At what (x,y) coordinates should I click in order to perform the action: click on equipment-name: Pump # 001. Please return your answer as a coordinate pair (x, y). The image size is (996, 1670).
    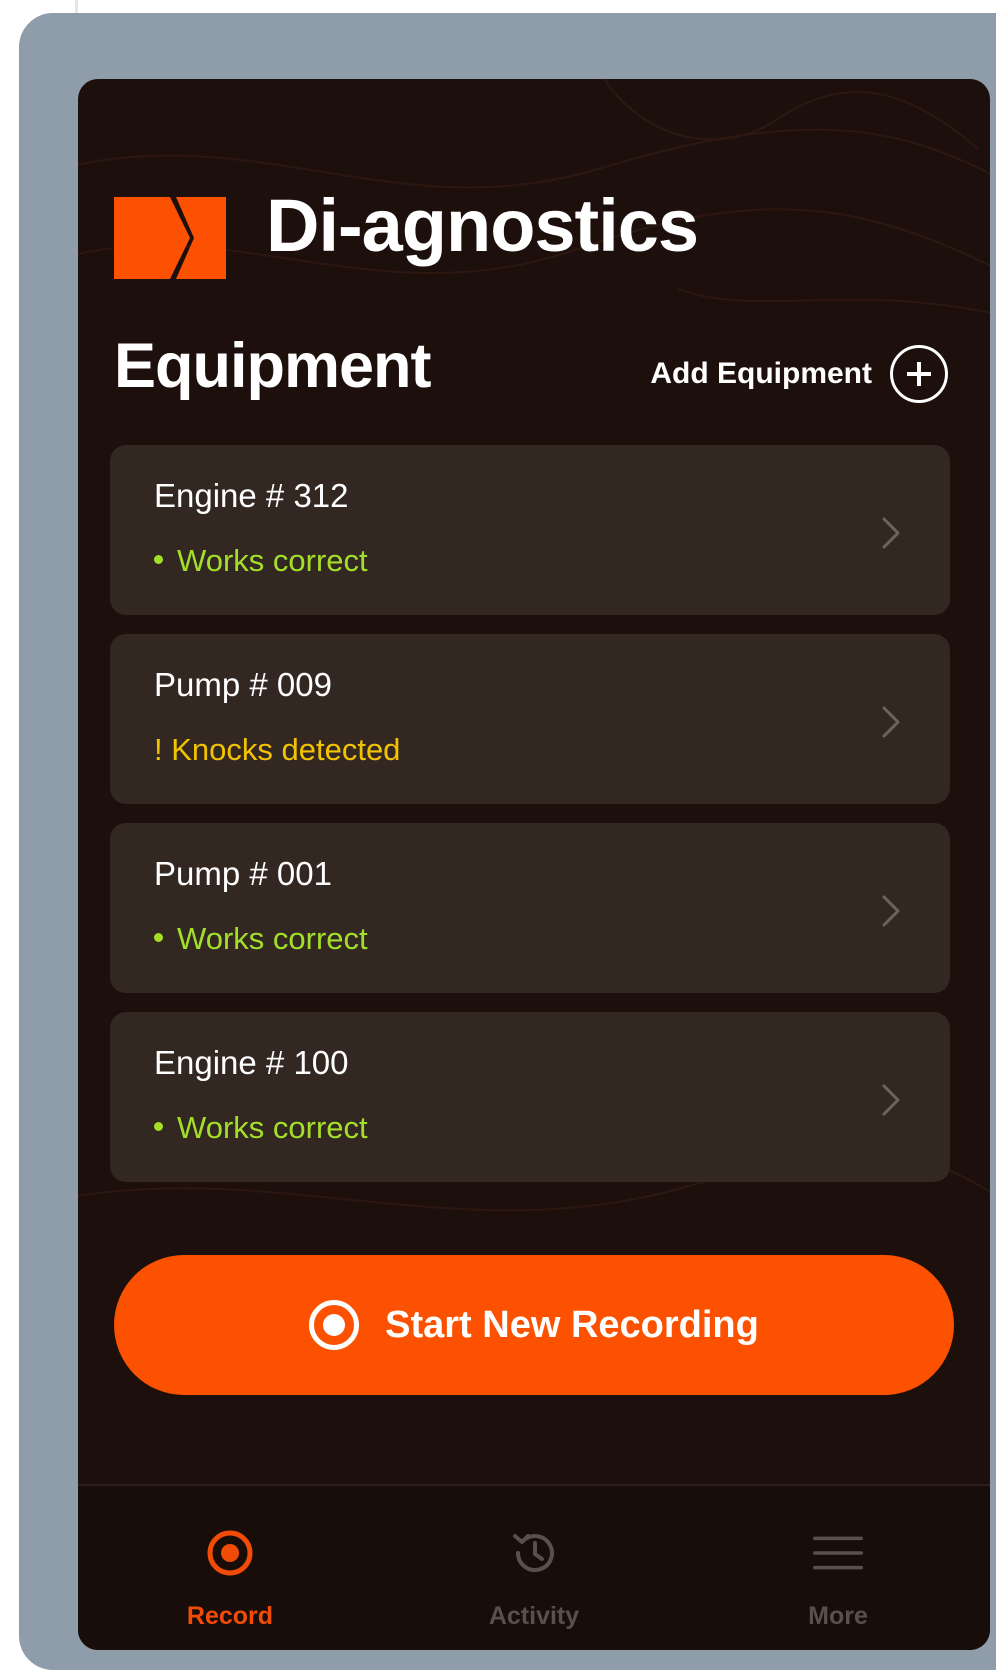
    Looking at the image, I should click on (243, 873).